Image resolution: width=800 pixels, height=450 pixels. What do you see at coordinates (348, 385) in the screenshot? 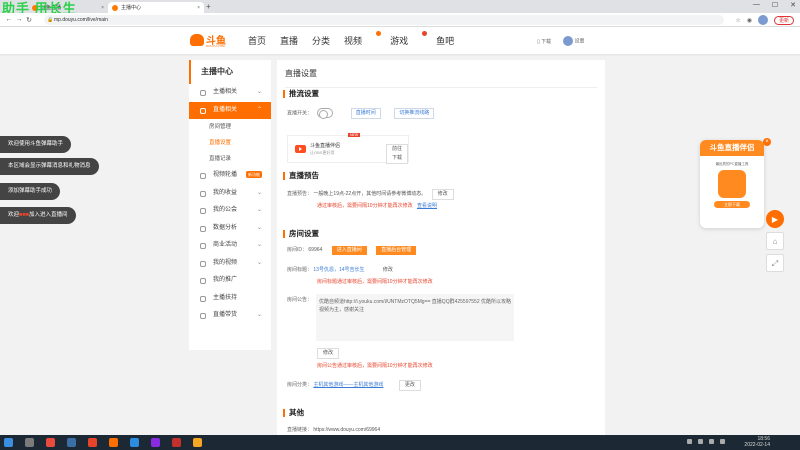
I see `room-category-value: 主机其他游戏——主机其他游戏` at bounding box center [348, 385].